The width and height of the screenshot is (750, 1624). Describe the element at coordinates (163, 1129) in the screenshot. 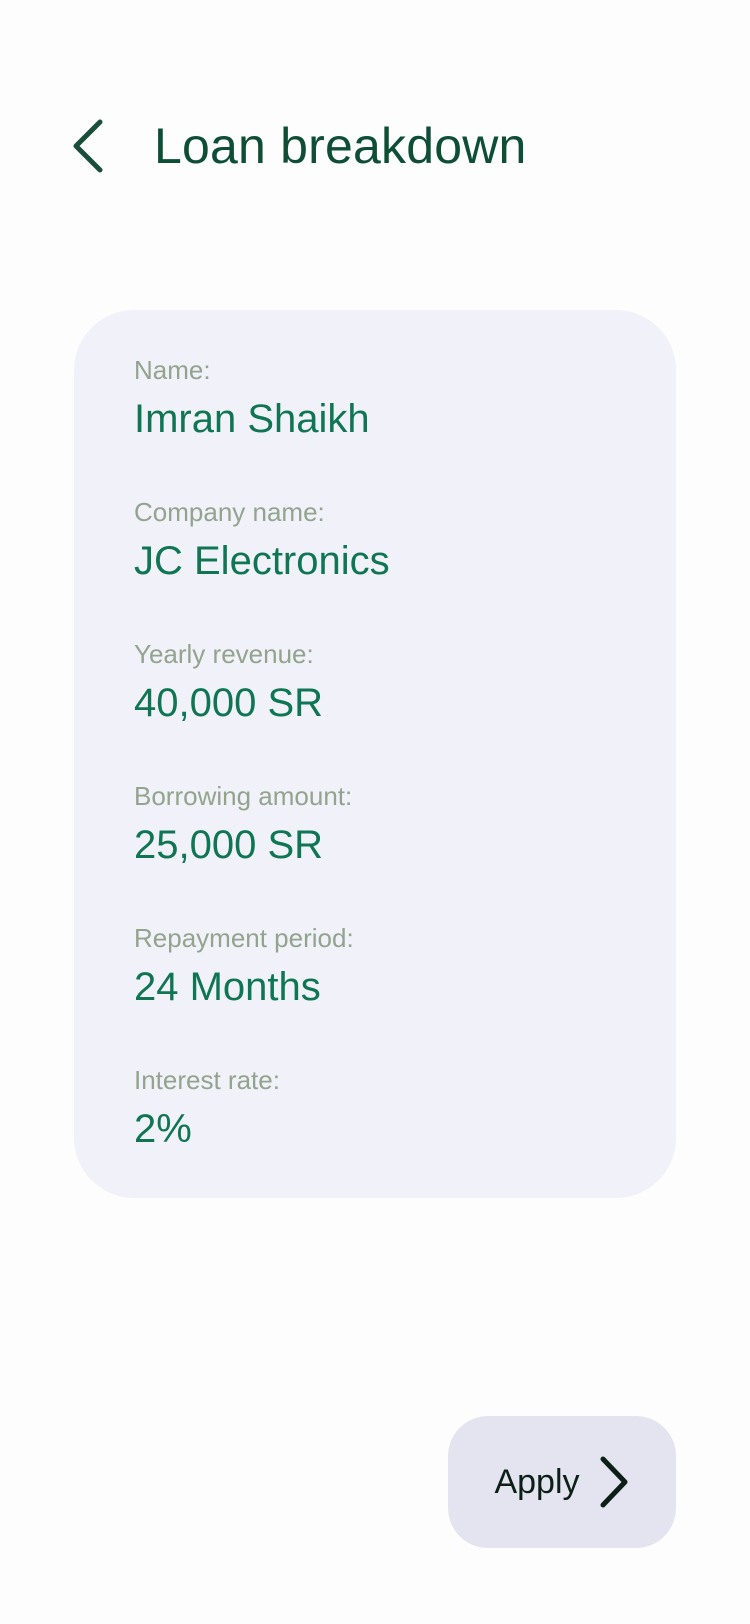

I see `field-value: 2%` at that location.